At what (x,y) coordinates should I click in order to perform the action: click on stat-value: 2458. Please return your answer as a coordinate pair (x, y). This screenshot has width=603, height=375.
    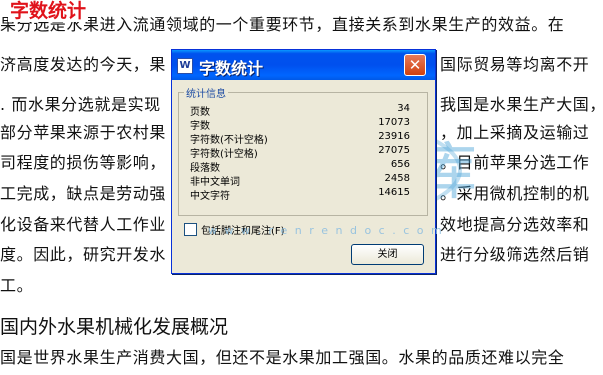
    Looking at the image, I should click on (397, 178).